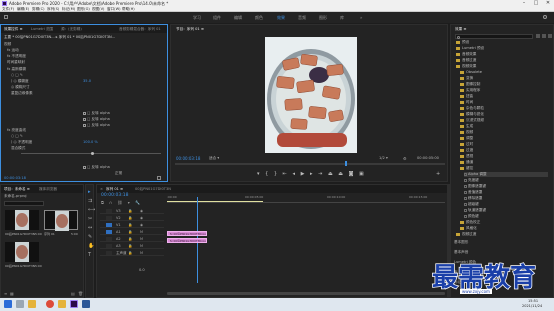 This screenshot has height=311, width=554. What do you see at coordinates (190, 29) in the screenshot?
I see `tab-program-monitor: 节目：序列 01 ≡` at bounding box center [190, 29].